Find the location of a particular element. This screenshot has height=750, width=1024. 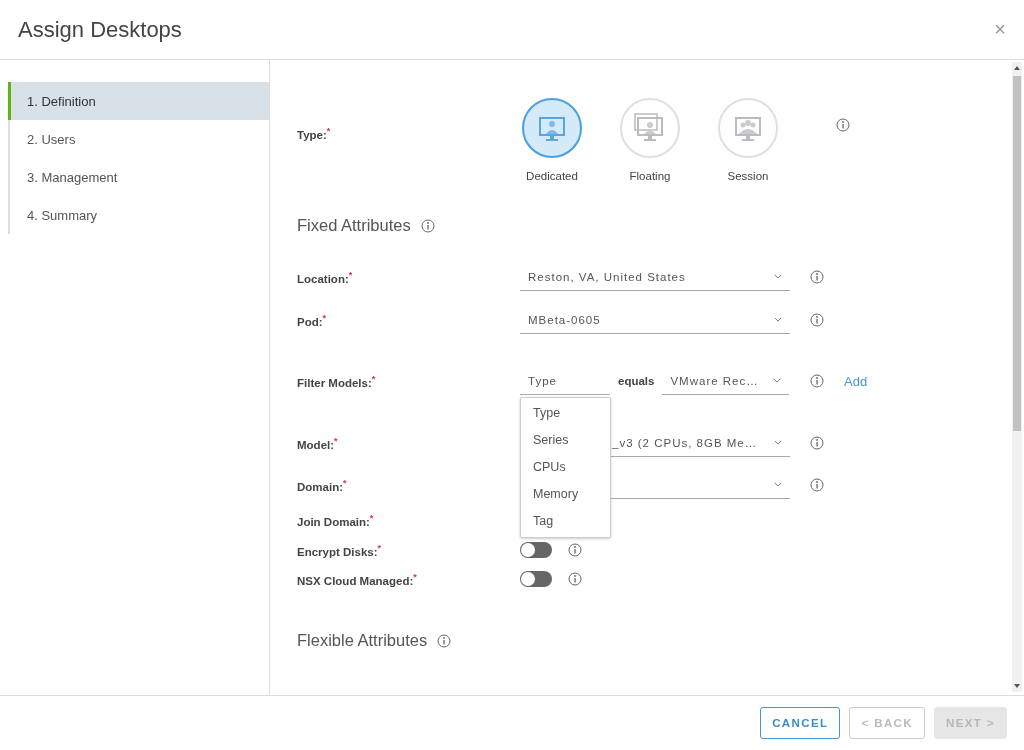

field-label: Encrypt Disks:$^{*}$ is located at coordinates (340, 550).